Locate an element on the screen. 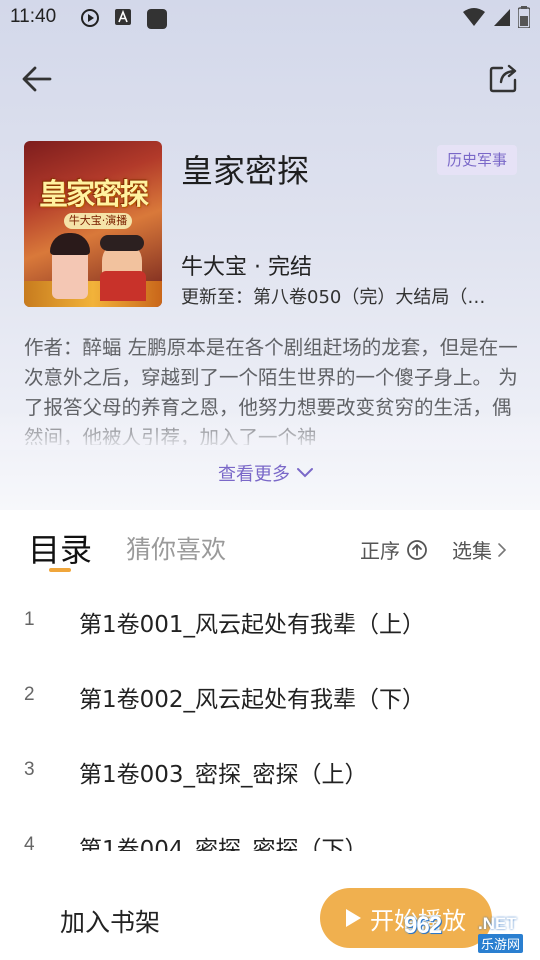  sort-arrow-icon is located at coordinates (417, 549).